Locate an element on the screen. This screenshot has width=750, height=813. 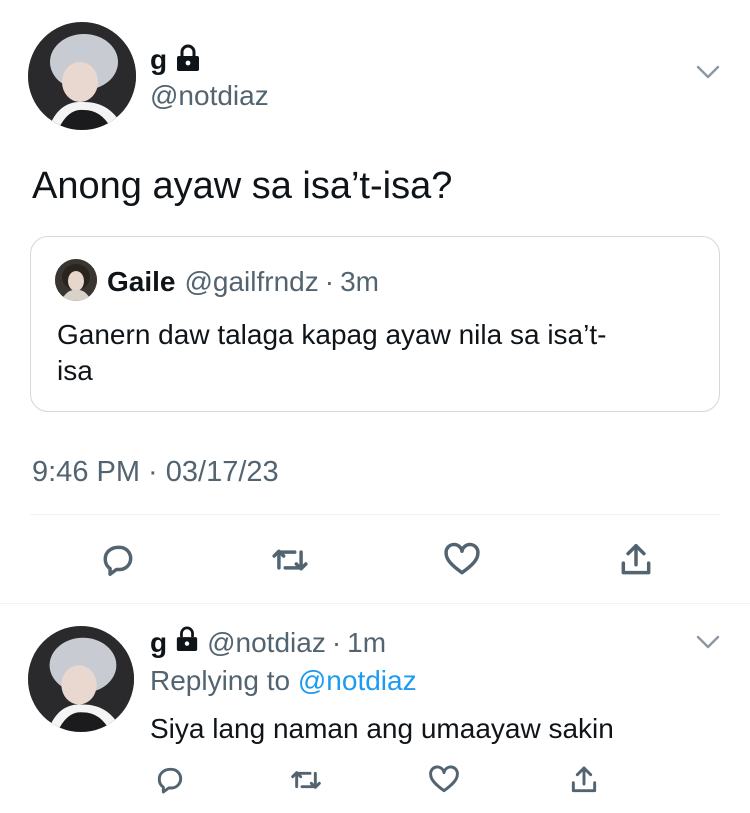
reply-header: g @notdiaz · 1m is located at coordinates (268, 643).